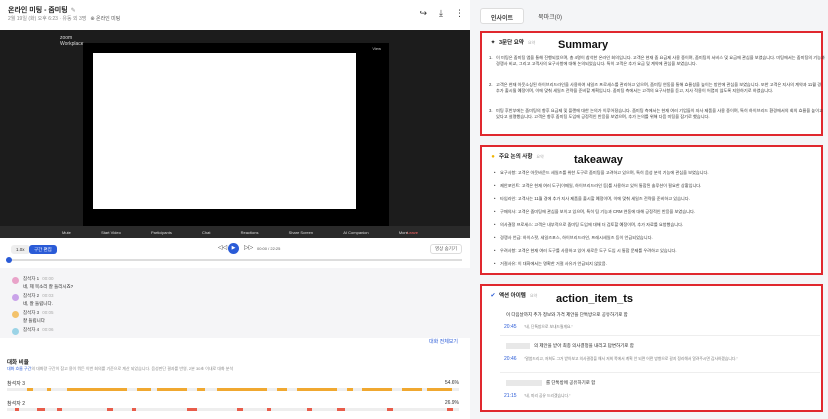  Describe the element at coordinates (423, 13) in the screenshot. I see `share-icon: ↪` at that location.